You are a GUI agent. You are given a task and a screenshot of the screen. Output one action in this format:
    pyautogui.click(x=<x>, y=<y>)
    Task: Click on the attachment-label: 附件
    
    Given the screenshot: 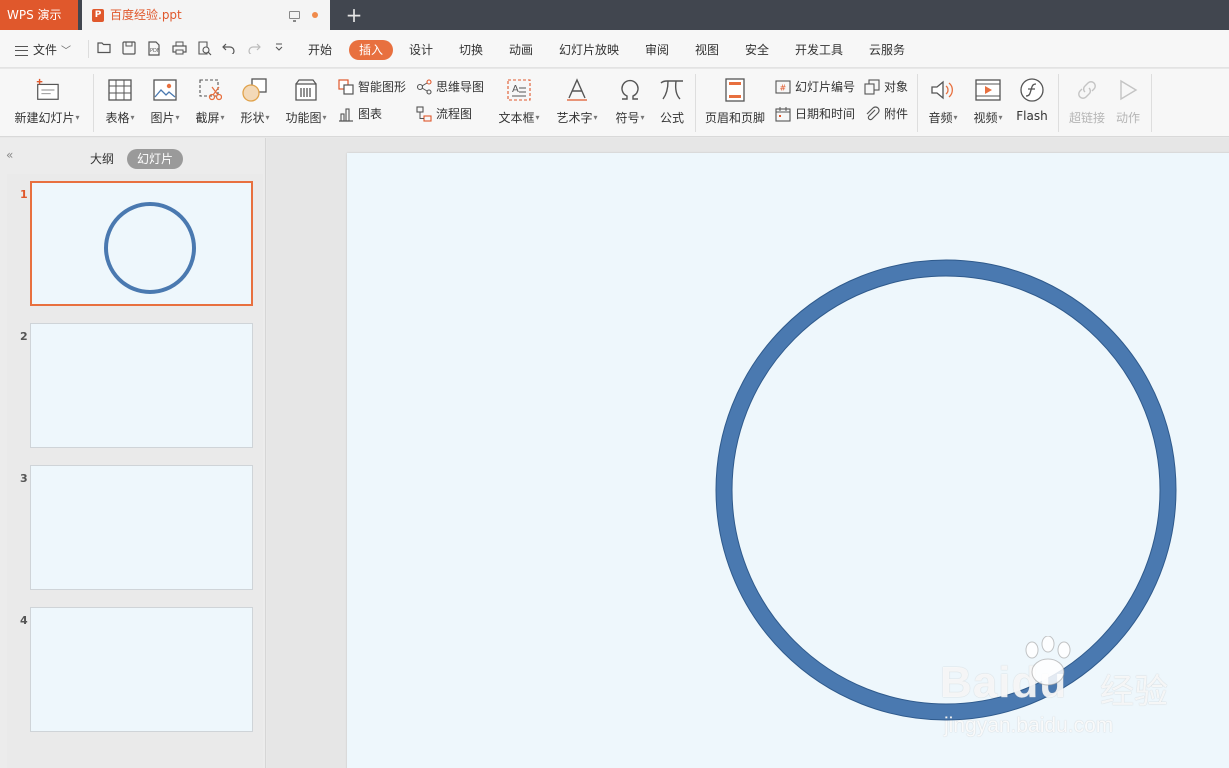 What is the action you would take?
    pyautogui.click(x=896, y=114)
    